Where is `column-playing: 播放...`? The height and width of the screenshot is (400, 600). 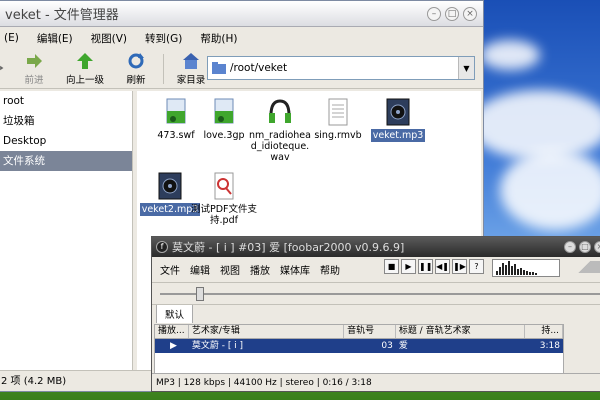
column-playing: 播放... is located at coordinates (172, 331).